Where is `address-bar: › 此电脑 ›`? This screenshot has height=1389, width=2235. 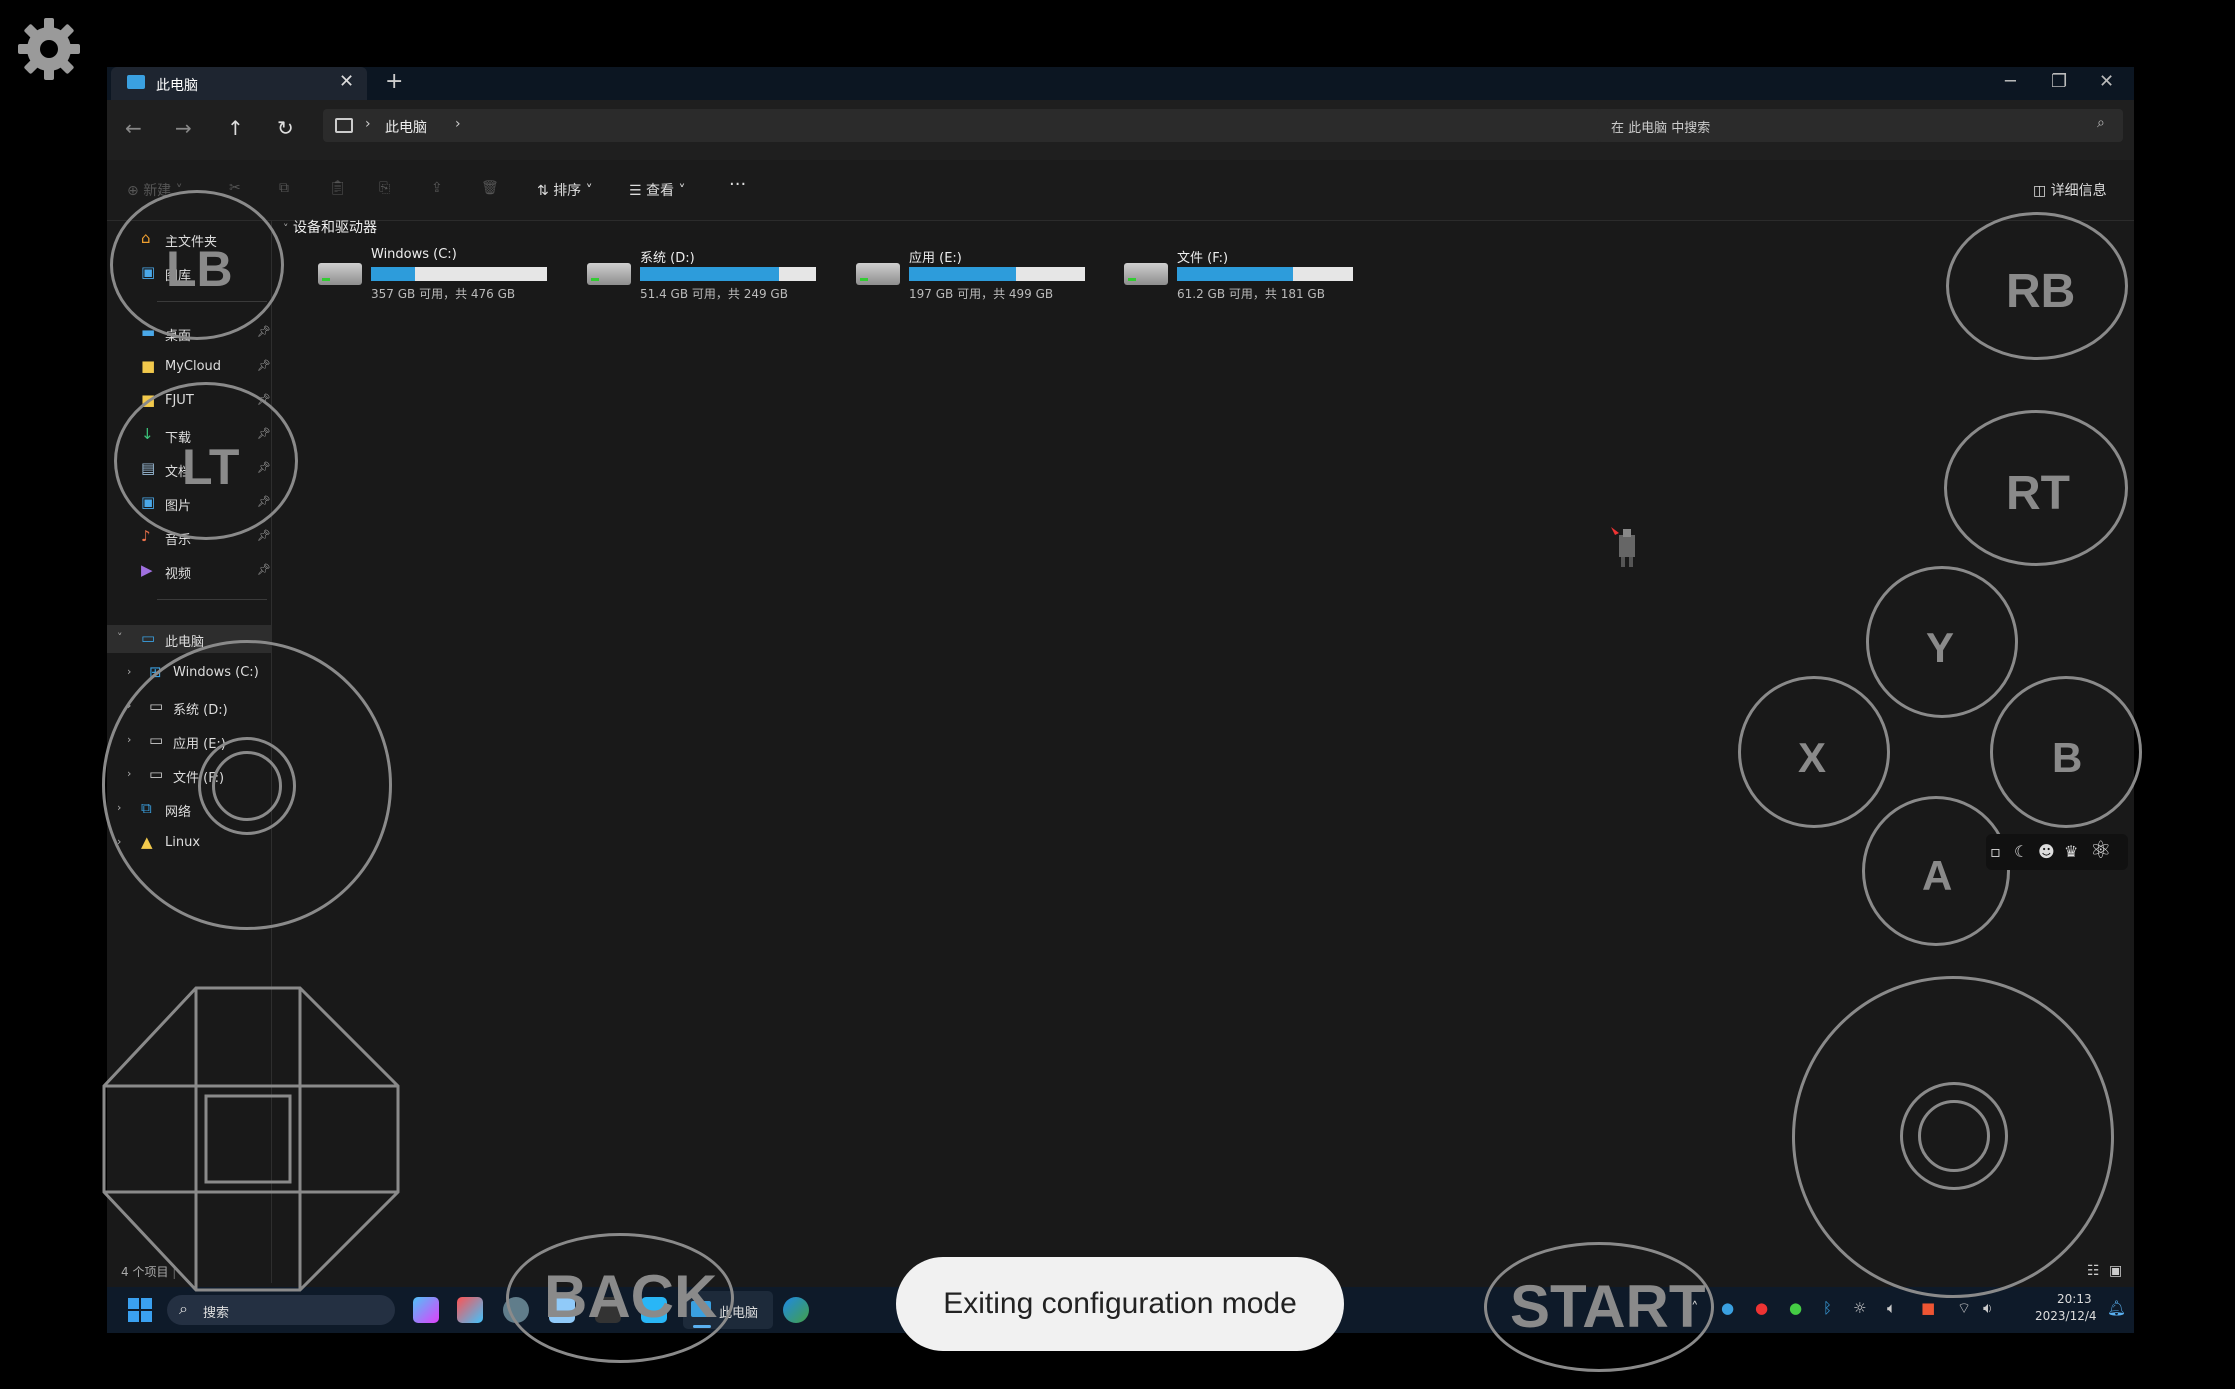
address-bar: › 此电脑 › is located at coordinates (1008, 125).